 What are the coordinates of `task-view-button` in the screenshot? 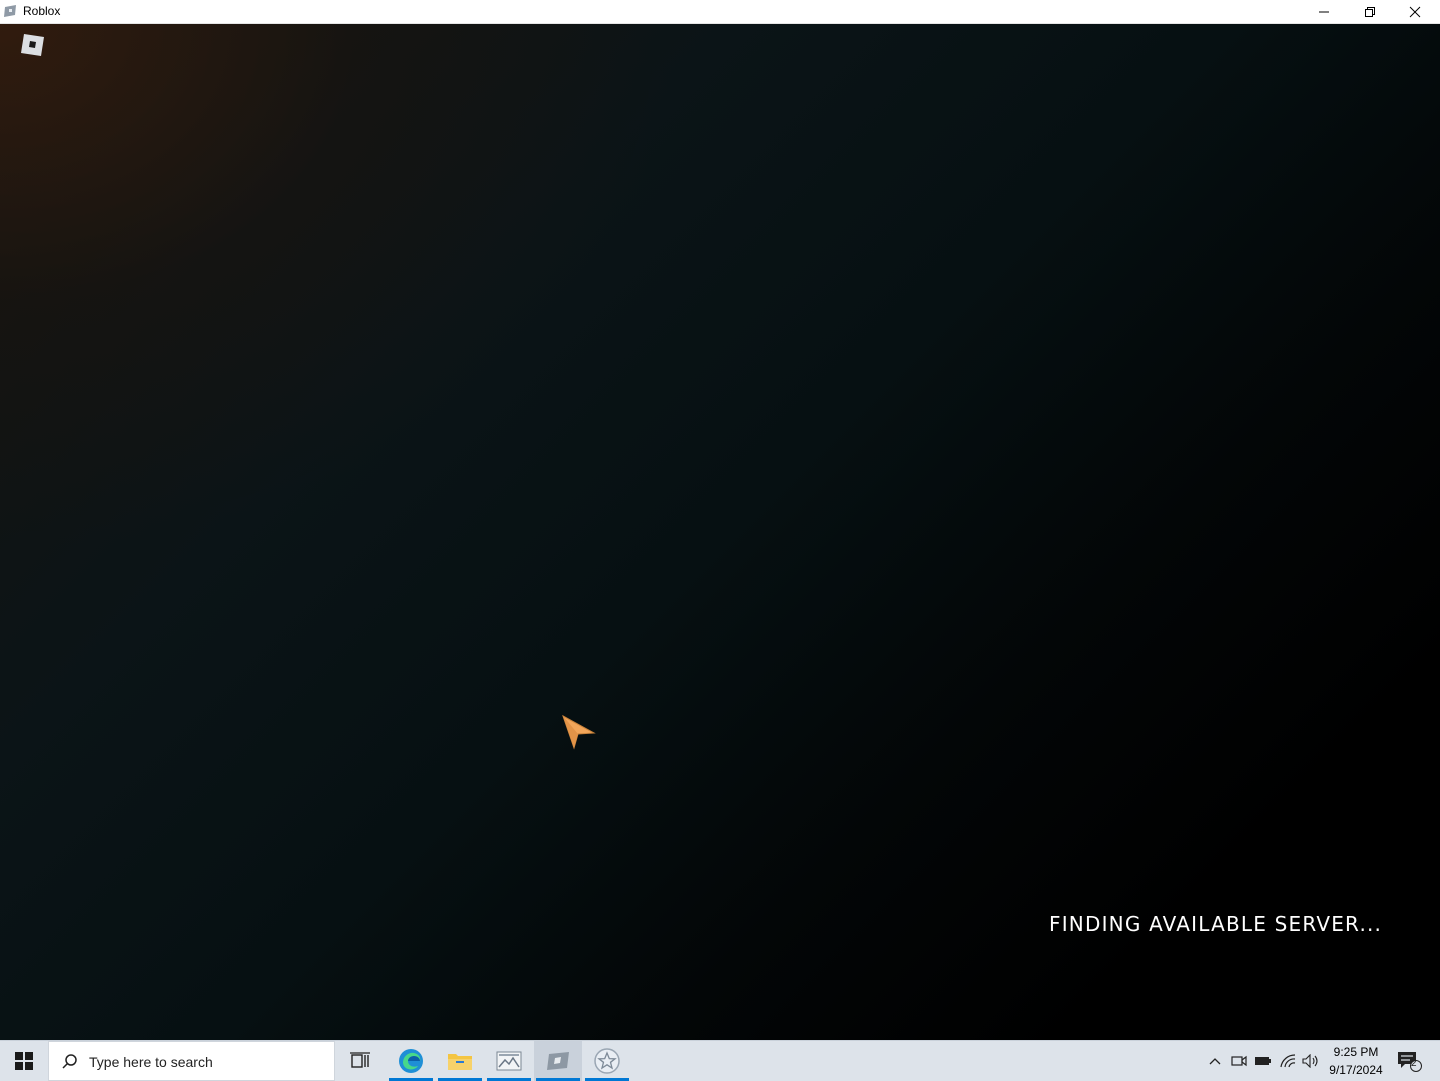 It's located at (360, 1061).